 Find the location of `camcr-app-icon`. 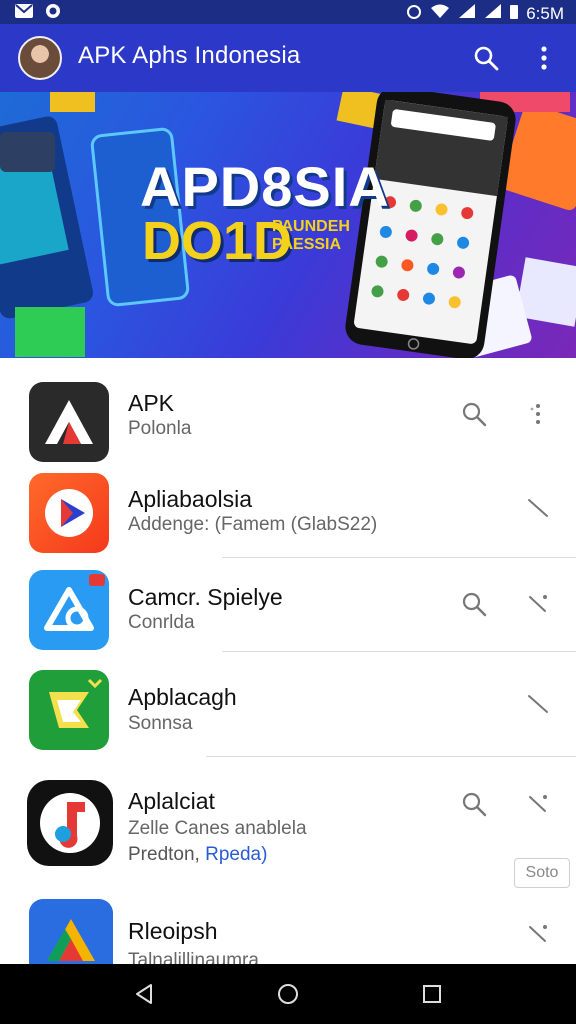

camcr-app-icon is located at coordinates (69, 610).